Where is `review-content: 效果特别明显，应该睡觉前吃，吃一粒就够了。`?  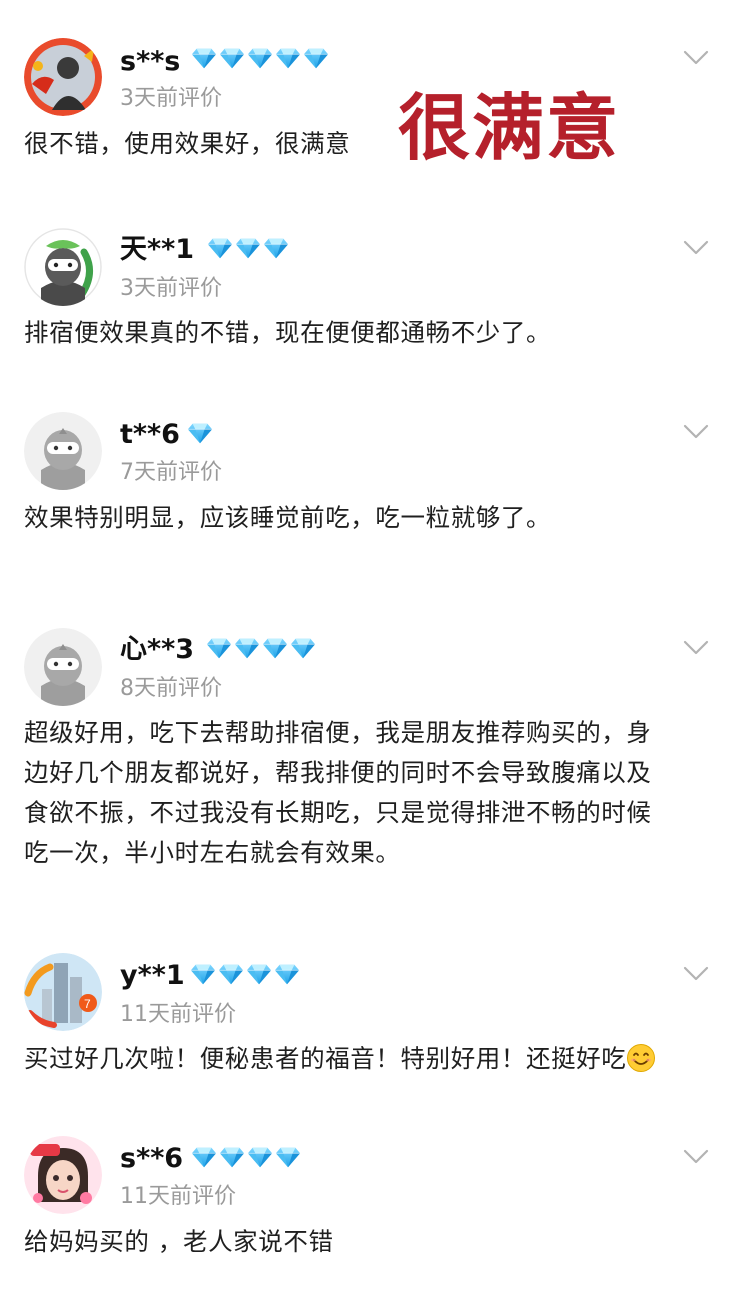 review-content: 效果特别明显，应该睡觉前吃，吃一粒就够了。 is located at coordinates (288, 517).